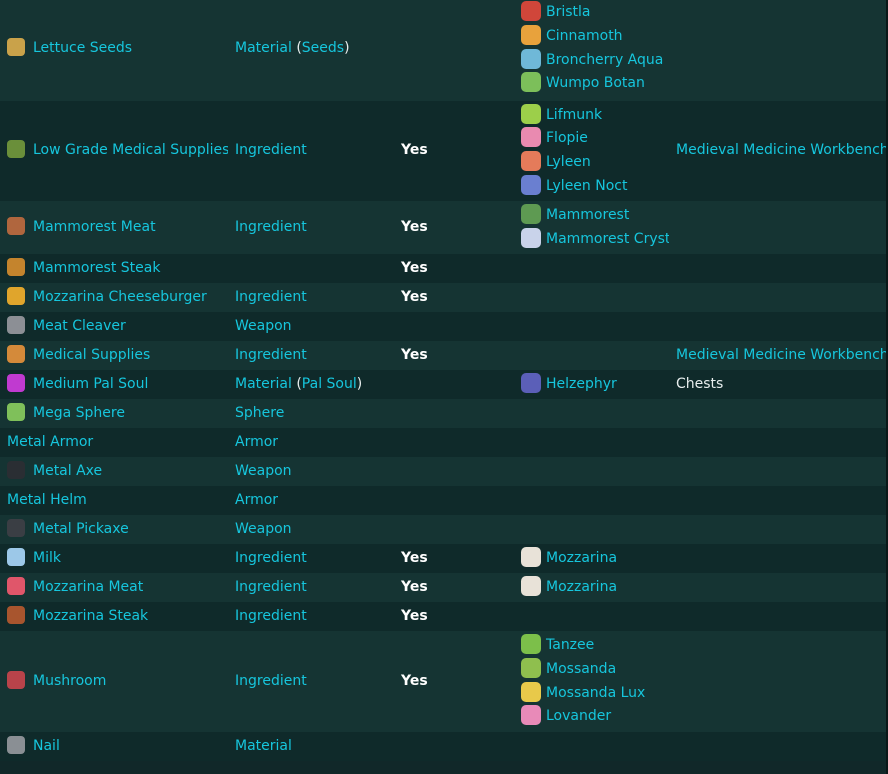 Image resolution: width=888 pixels, height=774 pixels. I want to click on type-cell: Material, so click(311, 746).